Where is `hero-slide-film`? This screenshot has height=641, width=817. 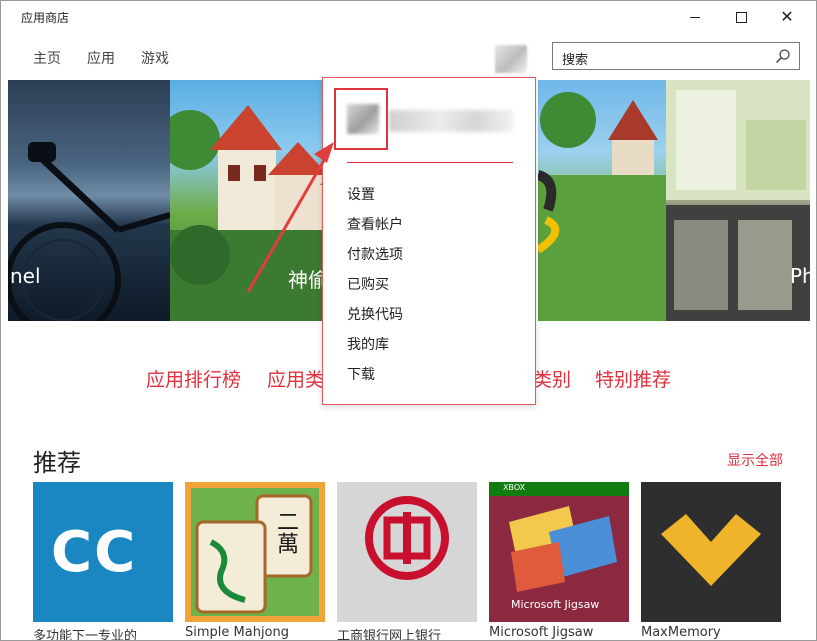 hero-slide-film is located at coordinates (738, 200).